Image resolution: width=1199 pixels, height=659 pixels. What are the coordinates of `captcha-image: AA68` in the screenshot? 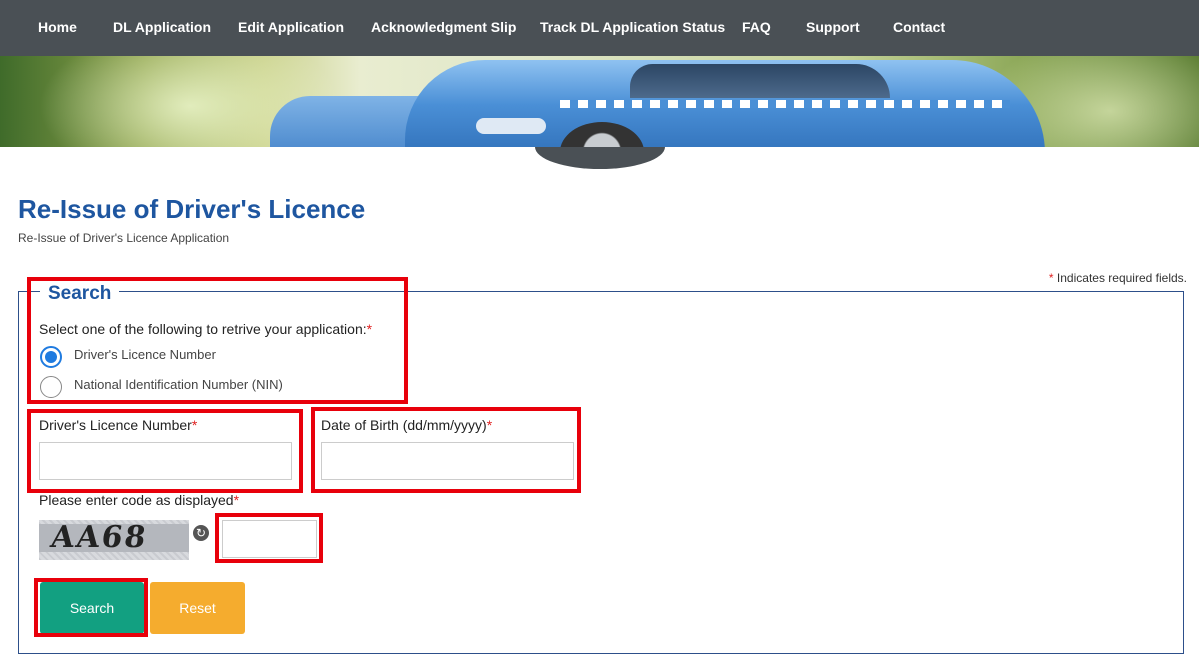 It's located at (114, 540).